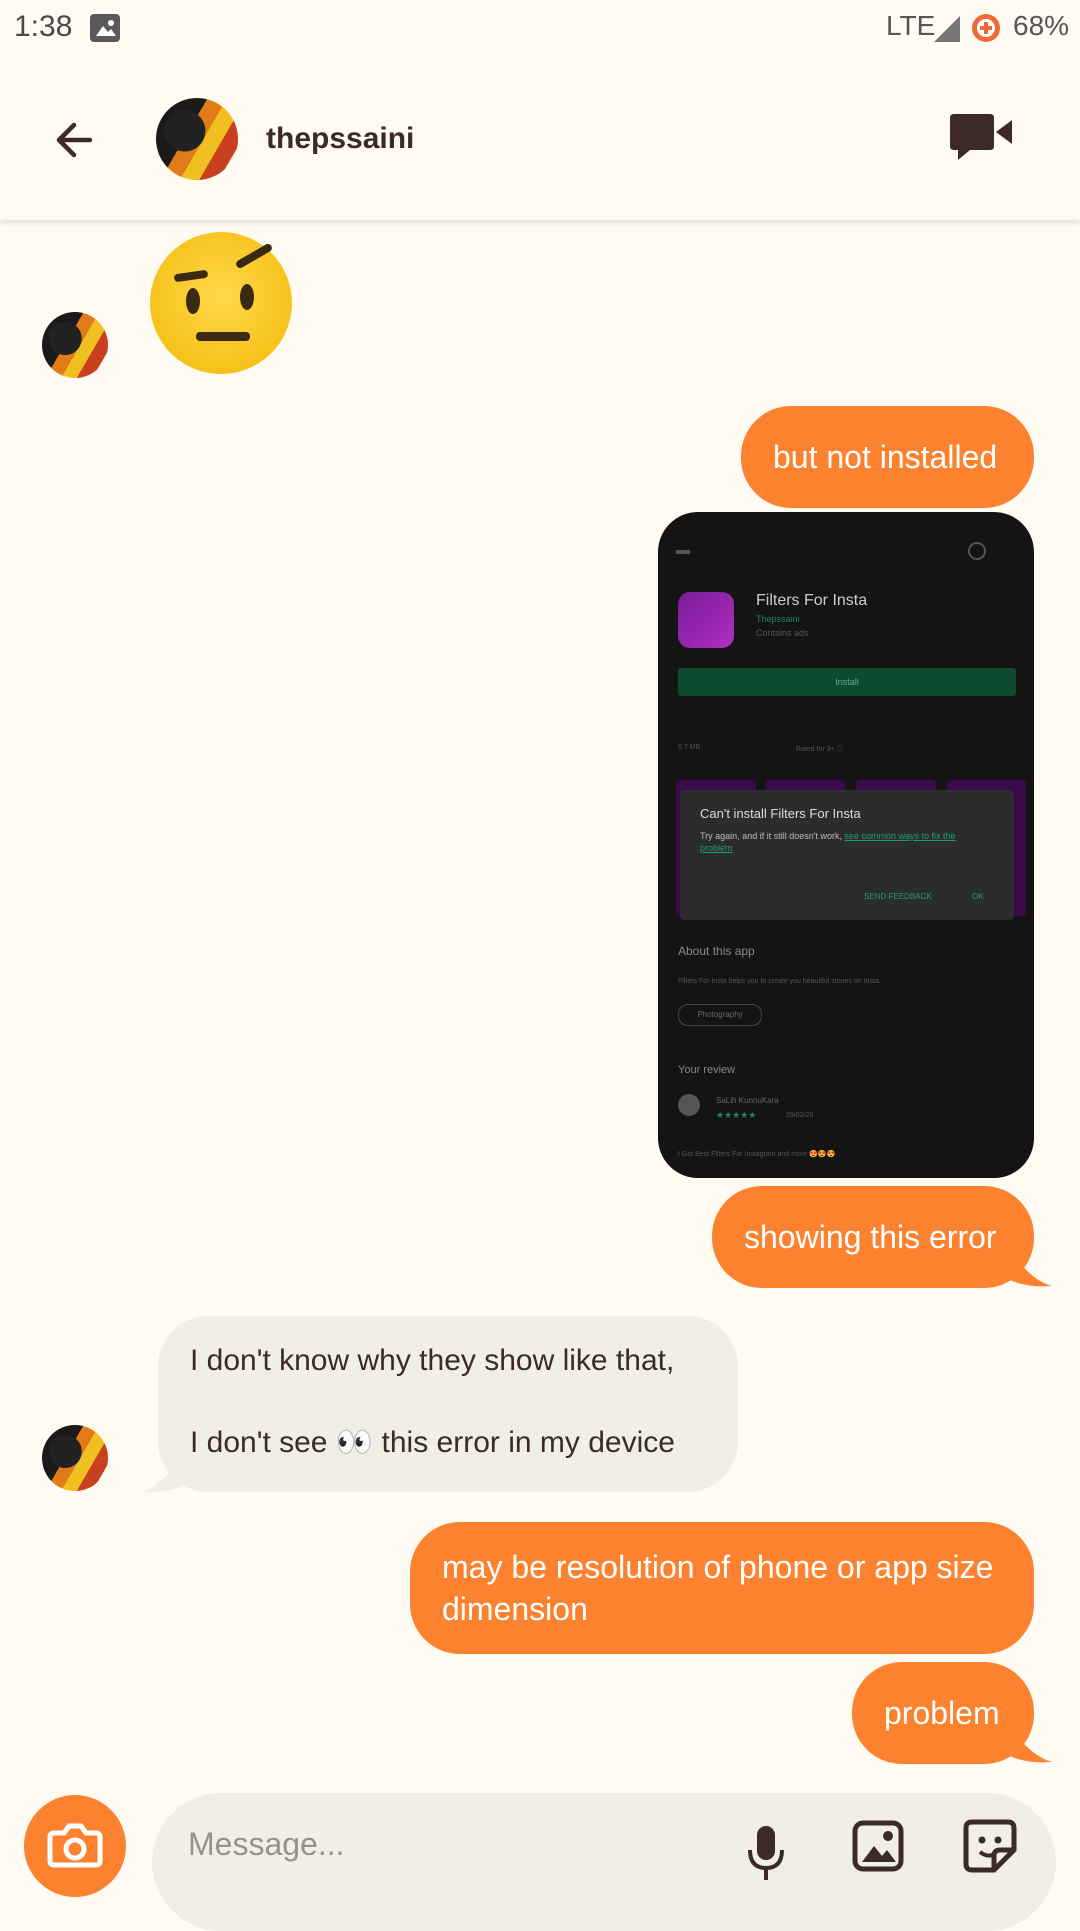 This screenshot has width=1080, height=1931. I want to click on app-size: 6.7 MB, so click(689, 747).